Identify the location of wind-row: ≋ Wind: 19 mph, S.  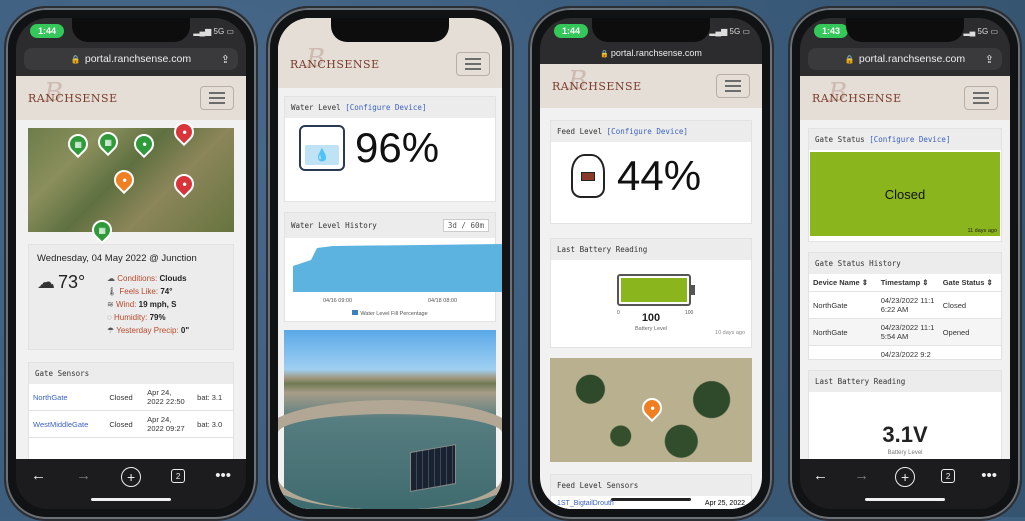
(142, 304).